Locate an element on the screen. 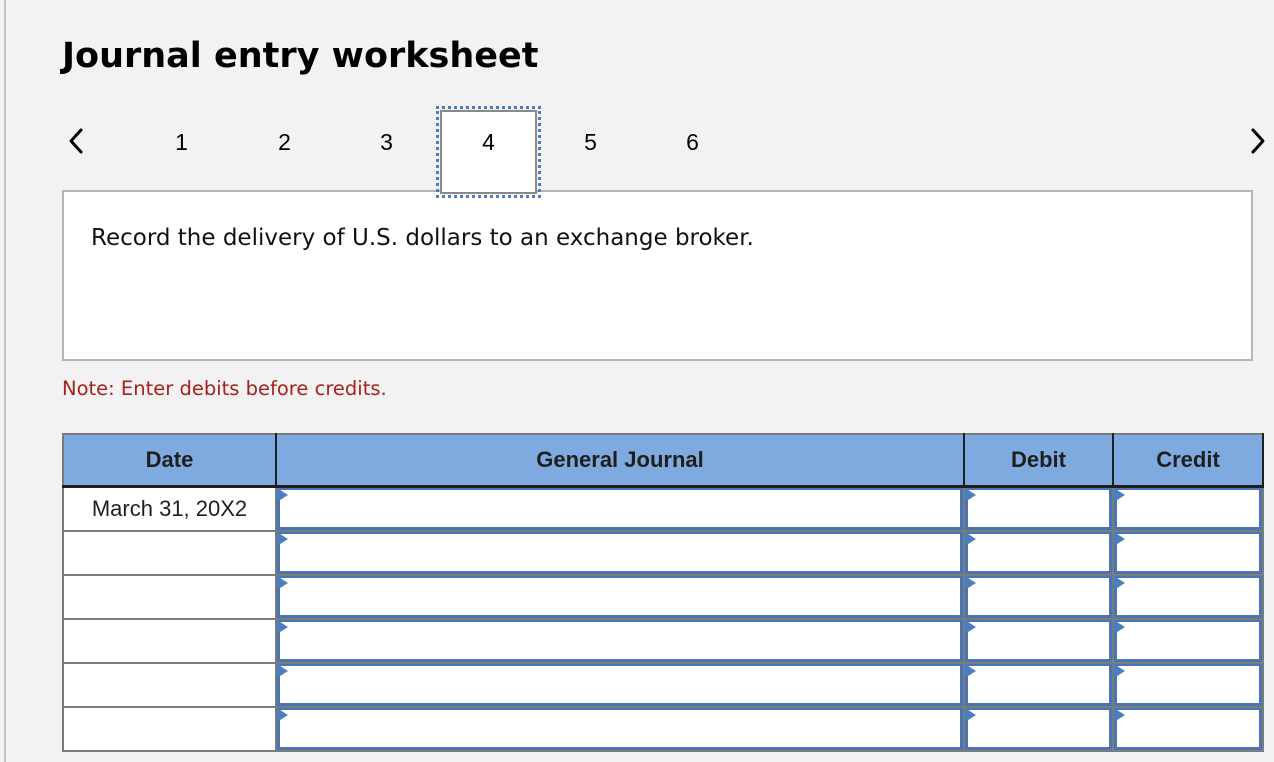 The height and width of the screenshot is (762, 1274). nav-tab-4: 4 is located at coordinates (488, 152).